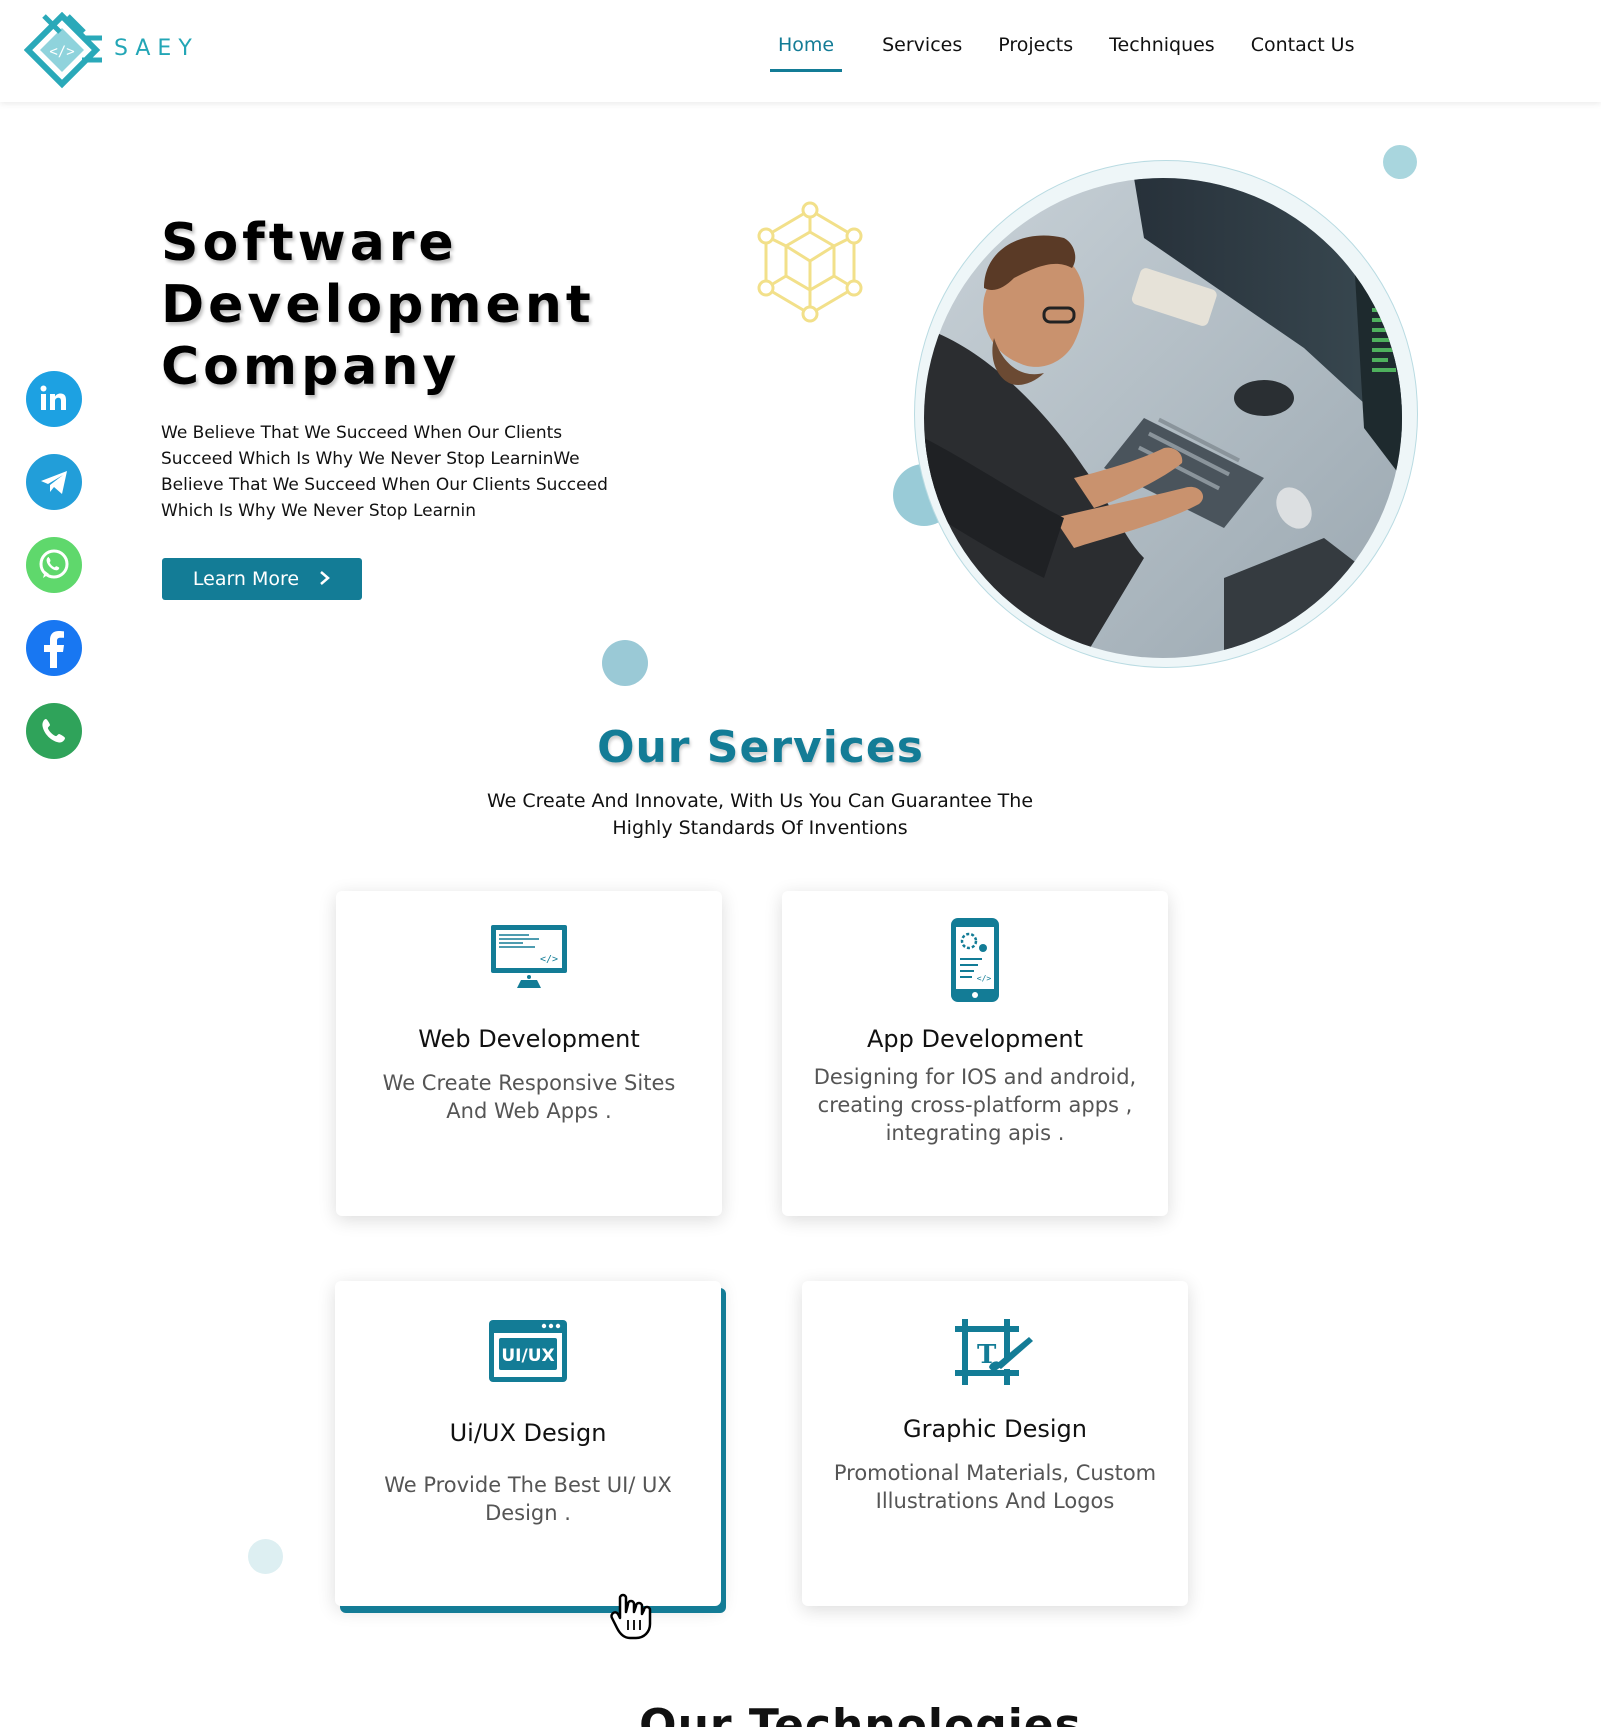 The height and width of the screenshot is (1727, 1601). Describe the element at coordinates (528, 1499) in the screenshot. I see `service-card-description: We Provide The Best UI/ UX Design .` at that location.